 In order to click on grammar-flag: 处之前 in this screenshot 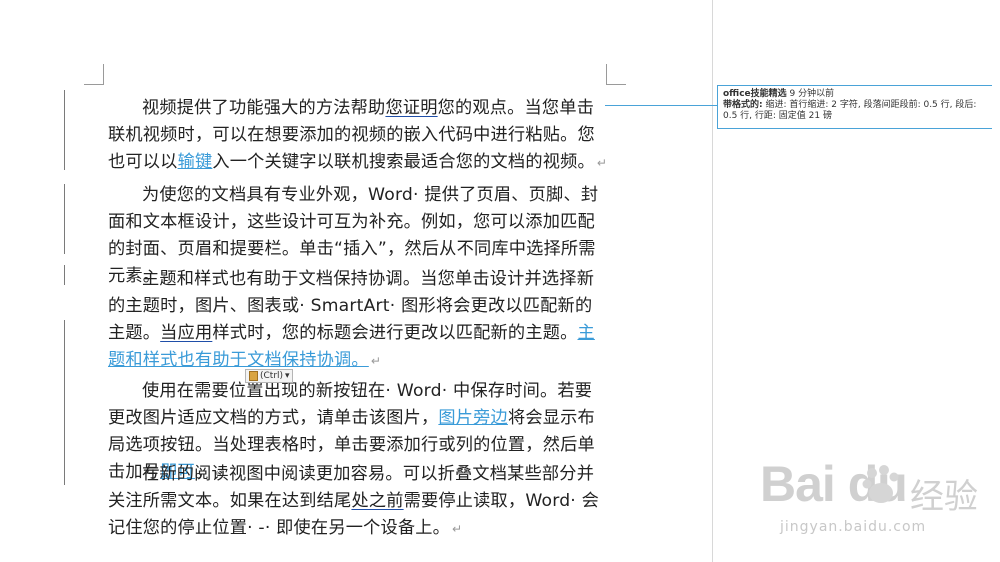, I will do `click(377, 501)`.